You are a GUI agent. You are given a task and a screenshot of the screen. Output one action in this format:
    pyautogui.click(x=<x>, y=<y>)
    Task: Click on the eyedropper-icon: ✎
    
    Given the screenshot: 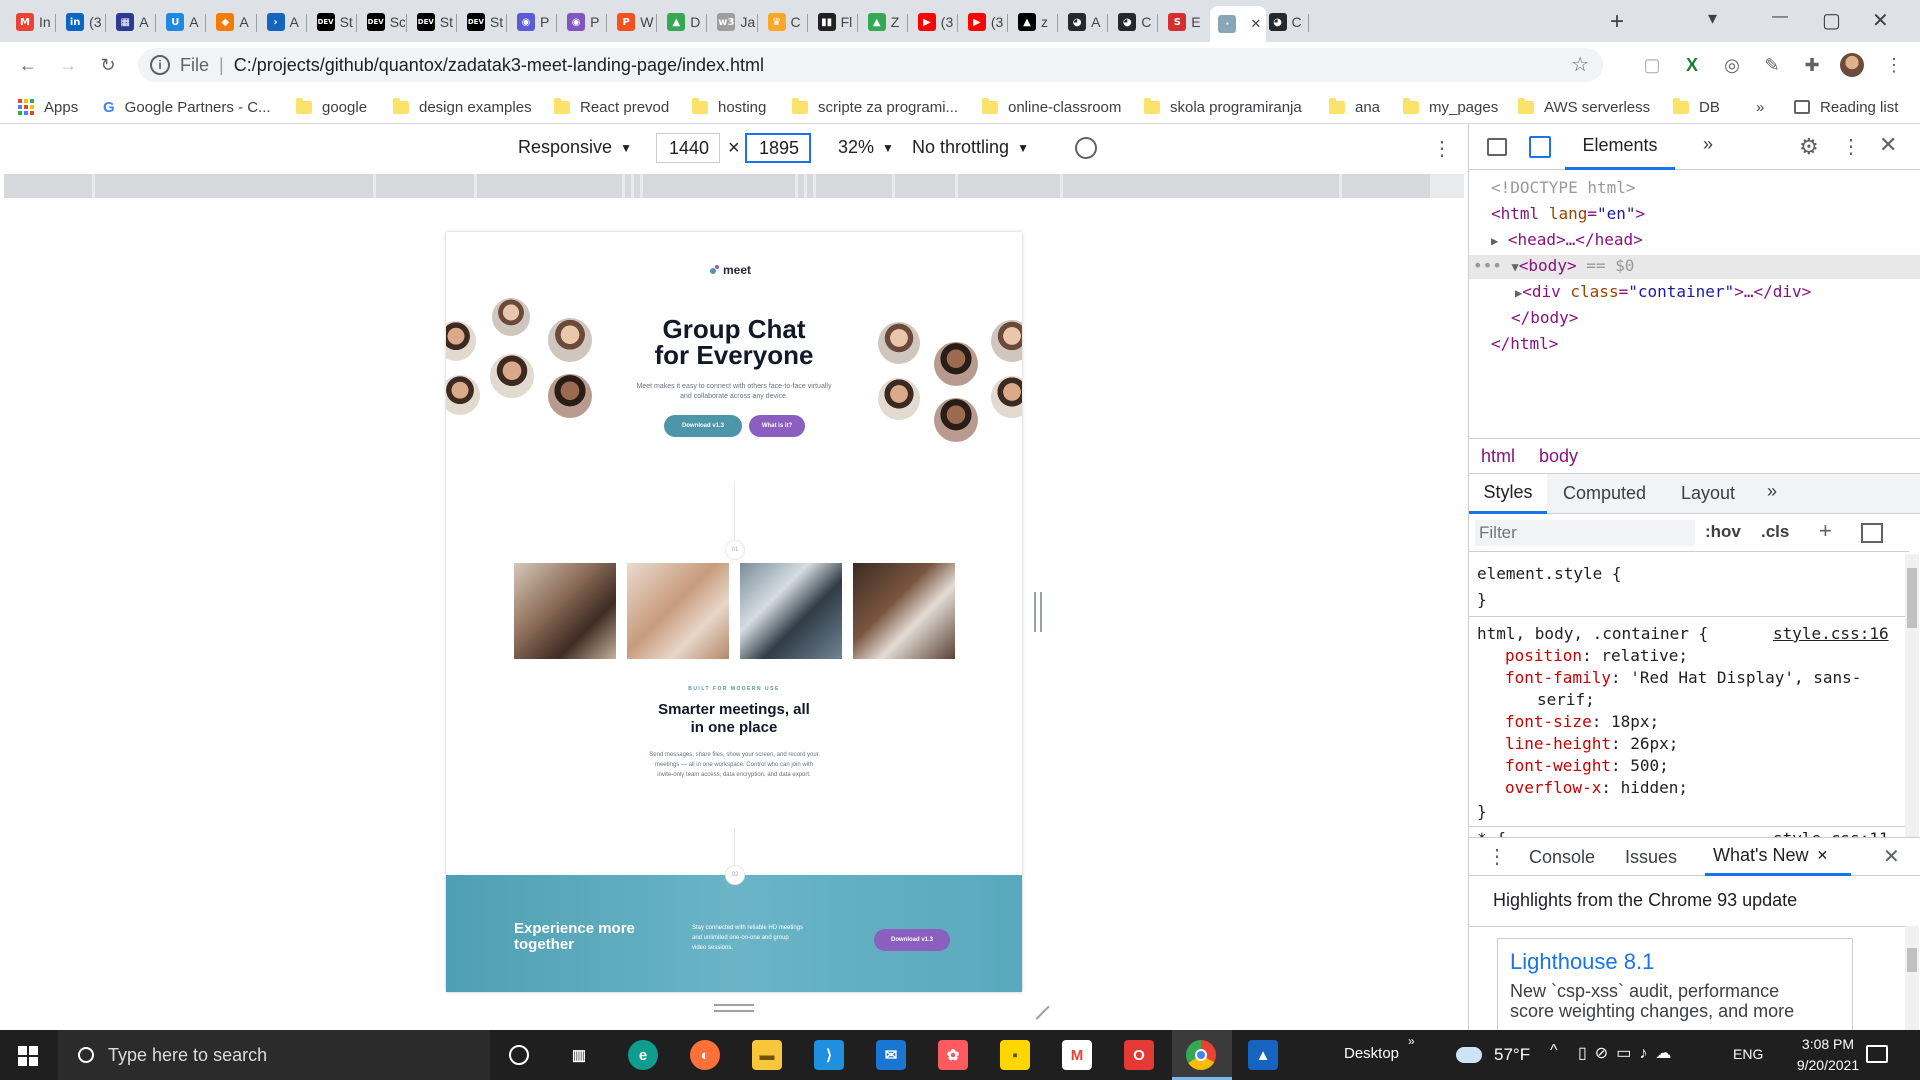 What is the action you would take?
    pyautogui.click(x=1772, y=65)
    